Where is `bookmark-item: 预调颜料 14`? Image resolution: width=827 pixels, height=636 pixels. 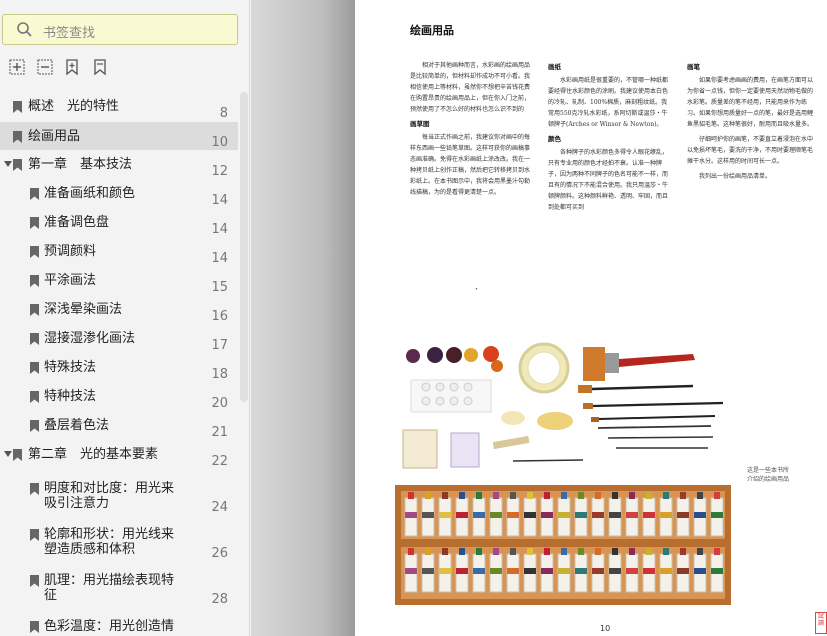
bookmark-item: 预调颜料 14 is located at coordinates (119, 251).